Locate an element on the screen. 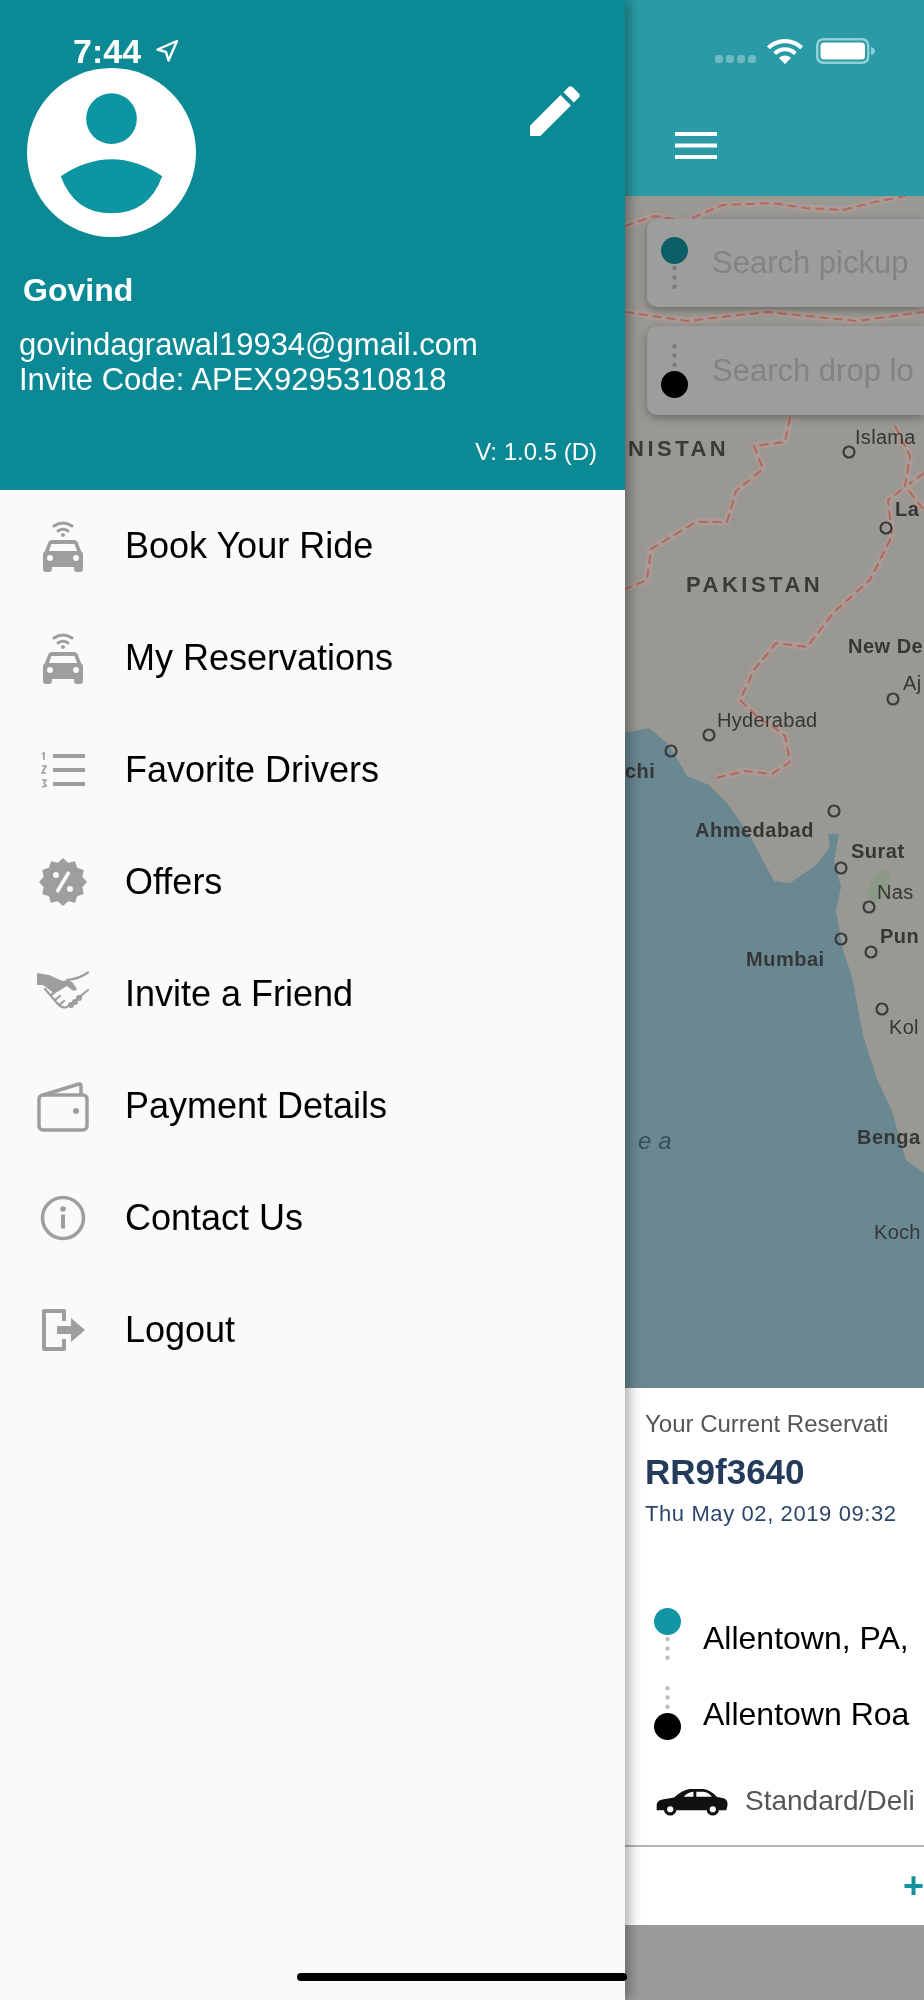 The width and height of the screenshot is (924, 2000). city-label: Nas is located at coordinates (895, 892).